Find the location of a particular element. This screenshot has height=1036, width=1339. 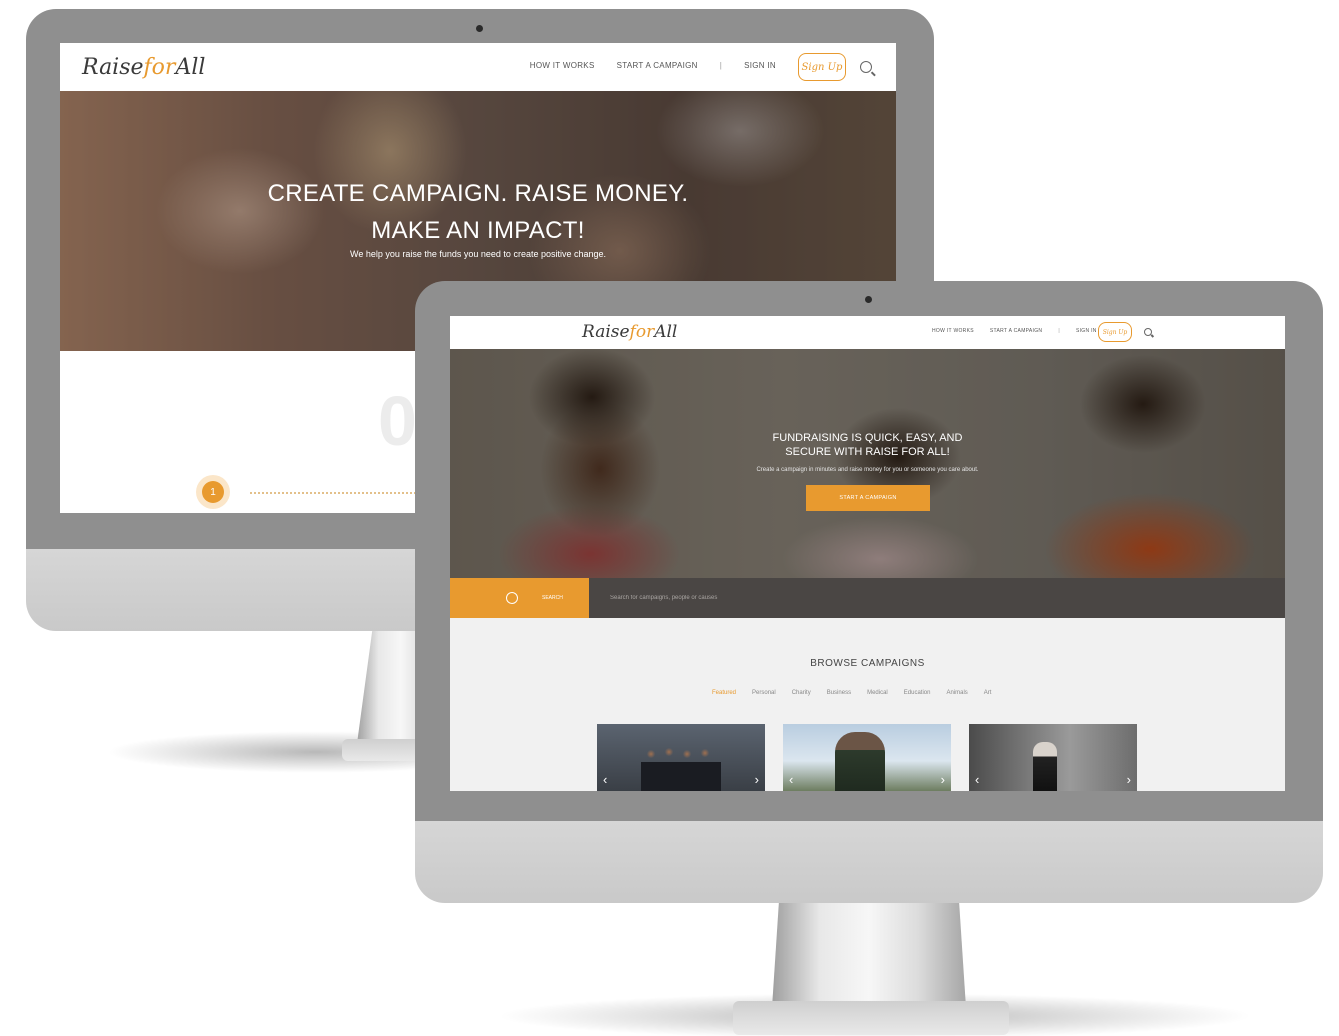

search-bar: SEARCH is located at coordinates (867, 598).